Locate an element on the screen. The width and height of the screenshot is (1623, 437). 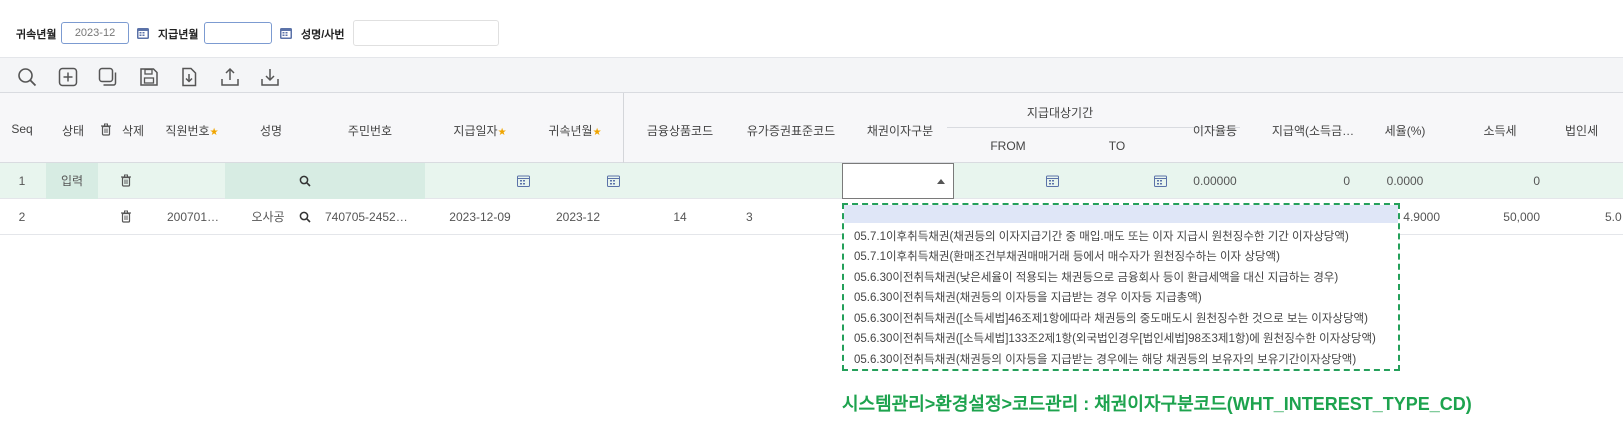
table-row: 1 입력 0.00000 0 0.0000 0 is located at coordinates (811, 181).